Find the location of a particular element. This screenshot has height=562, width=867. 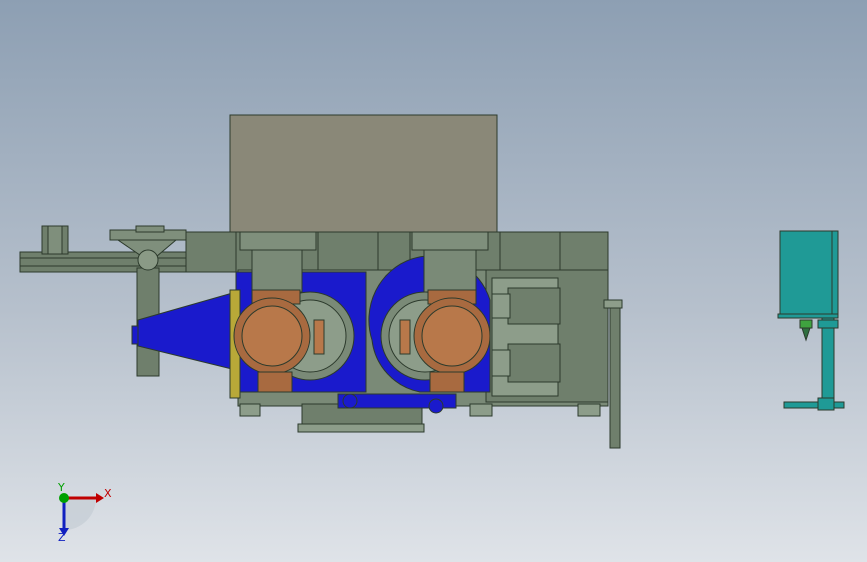

coolant-tank is located at coordinates (811, 320).